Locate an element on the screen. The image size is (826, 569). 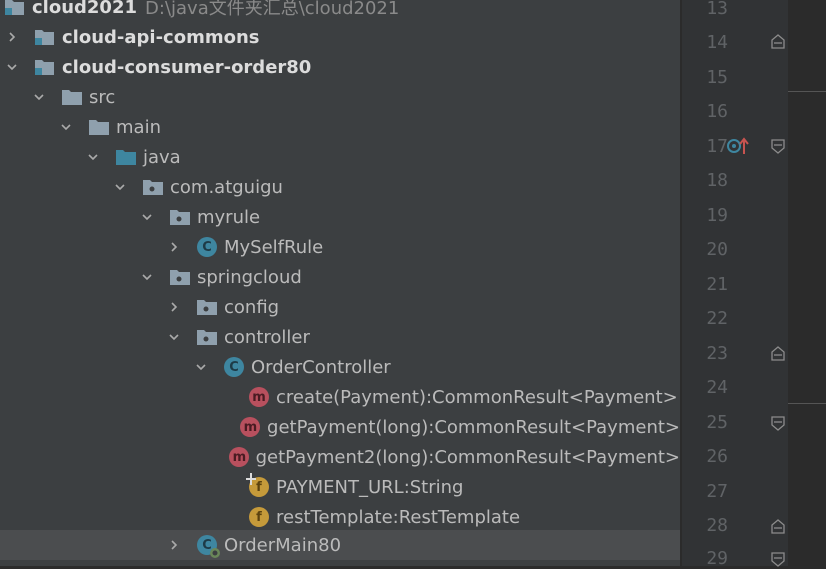
source-folder-icon is located at coordinates (126, 157).